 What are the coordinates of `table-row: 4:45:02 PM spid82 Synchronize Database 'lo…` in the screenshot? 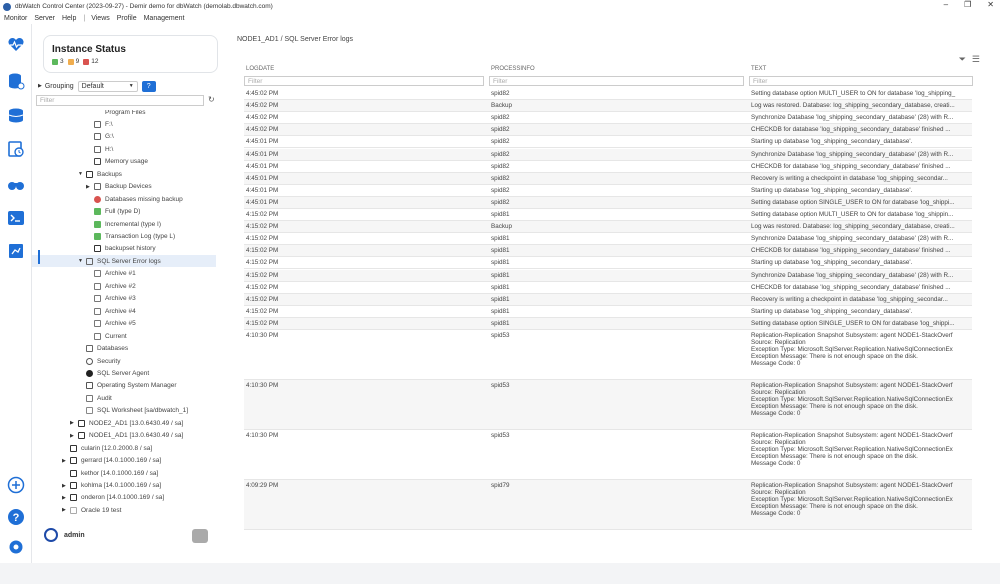 It's located at (608, 118).